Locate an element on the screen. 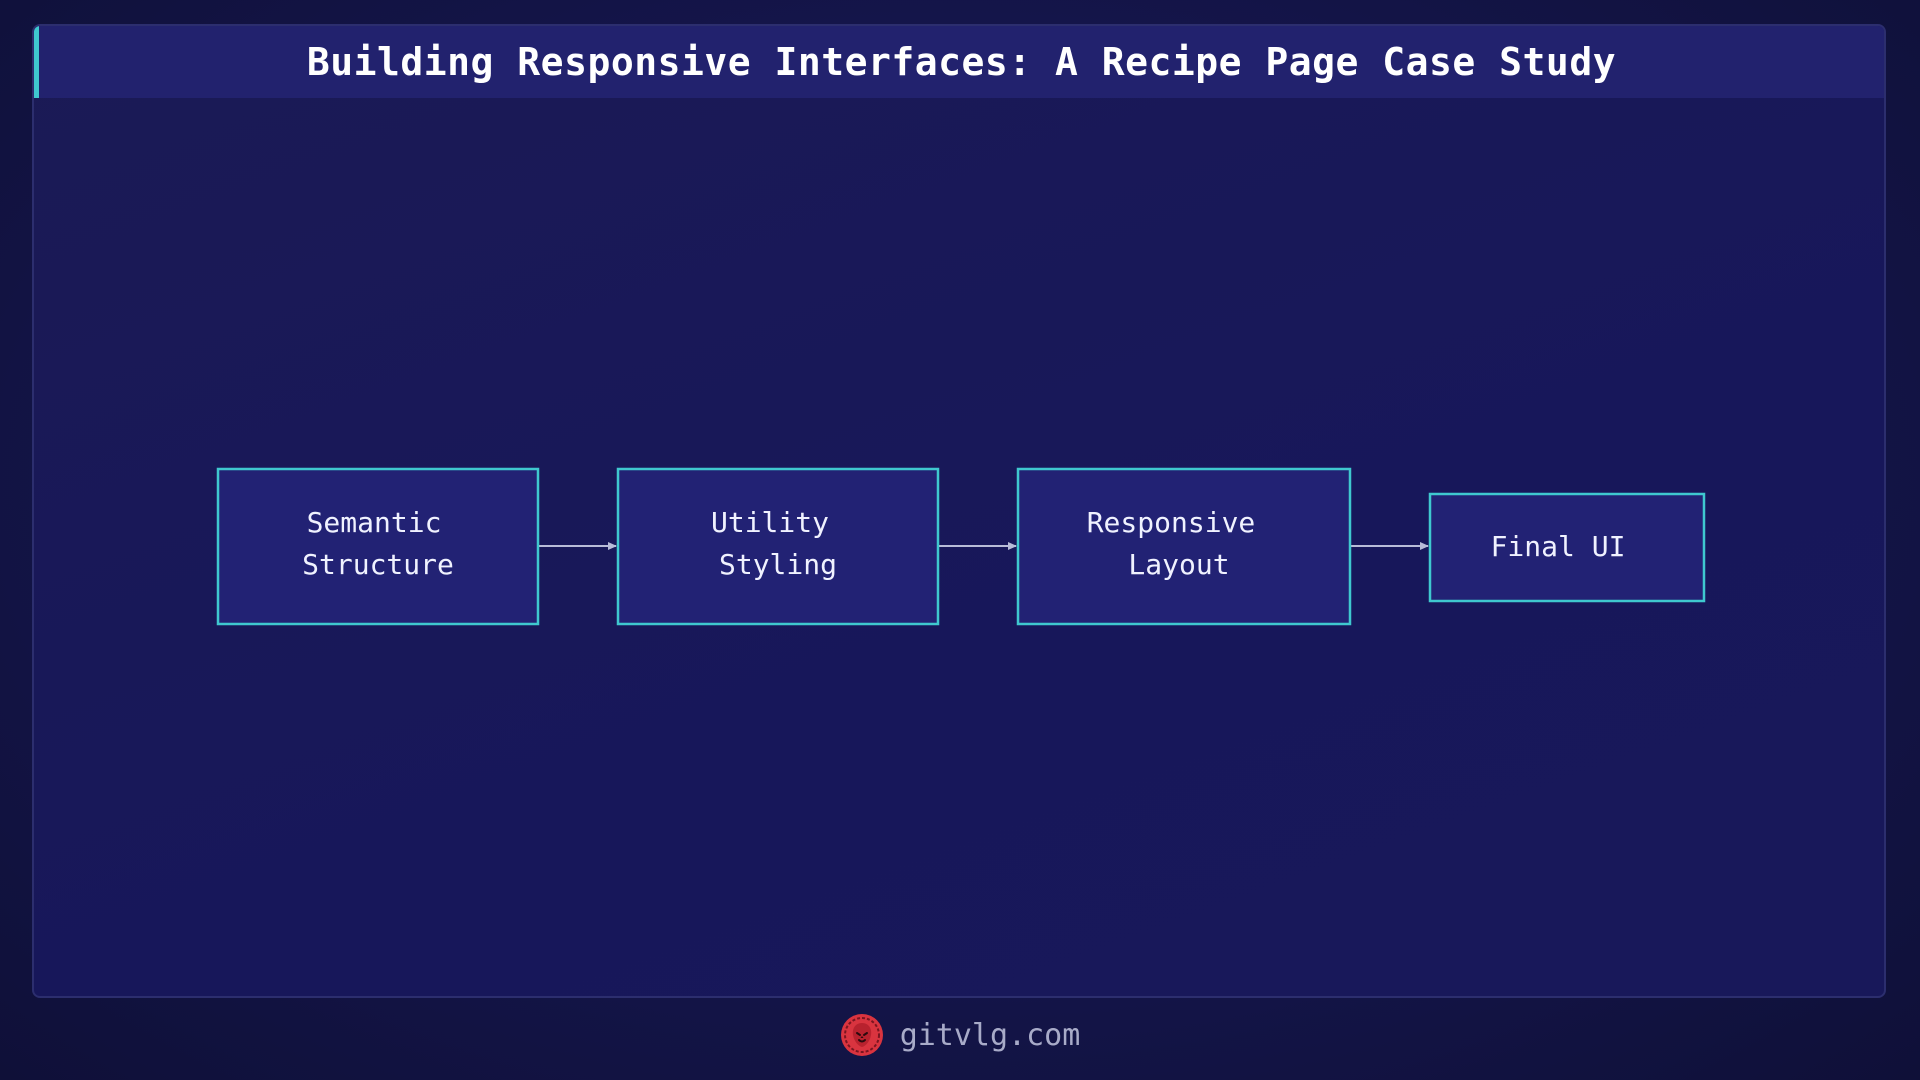 Image resolution: width=1920 pixels, height=1080 pixels. node-semantic-structure: Semantic Structure is located at coordinates (378, 546).